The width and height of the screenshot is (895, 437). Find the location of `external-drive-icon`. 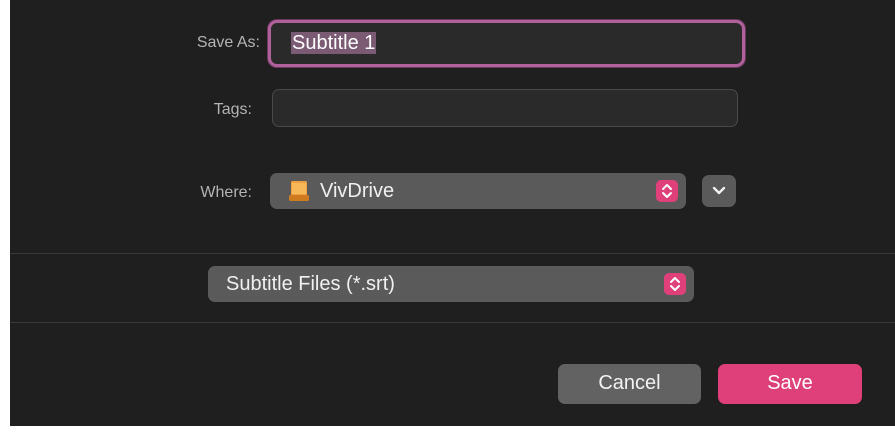

external-drive-icon is located at coordinates (299, 191).